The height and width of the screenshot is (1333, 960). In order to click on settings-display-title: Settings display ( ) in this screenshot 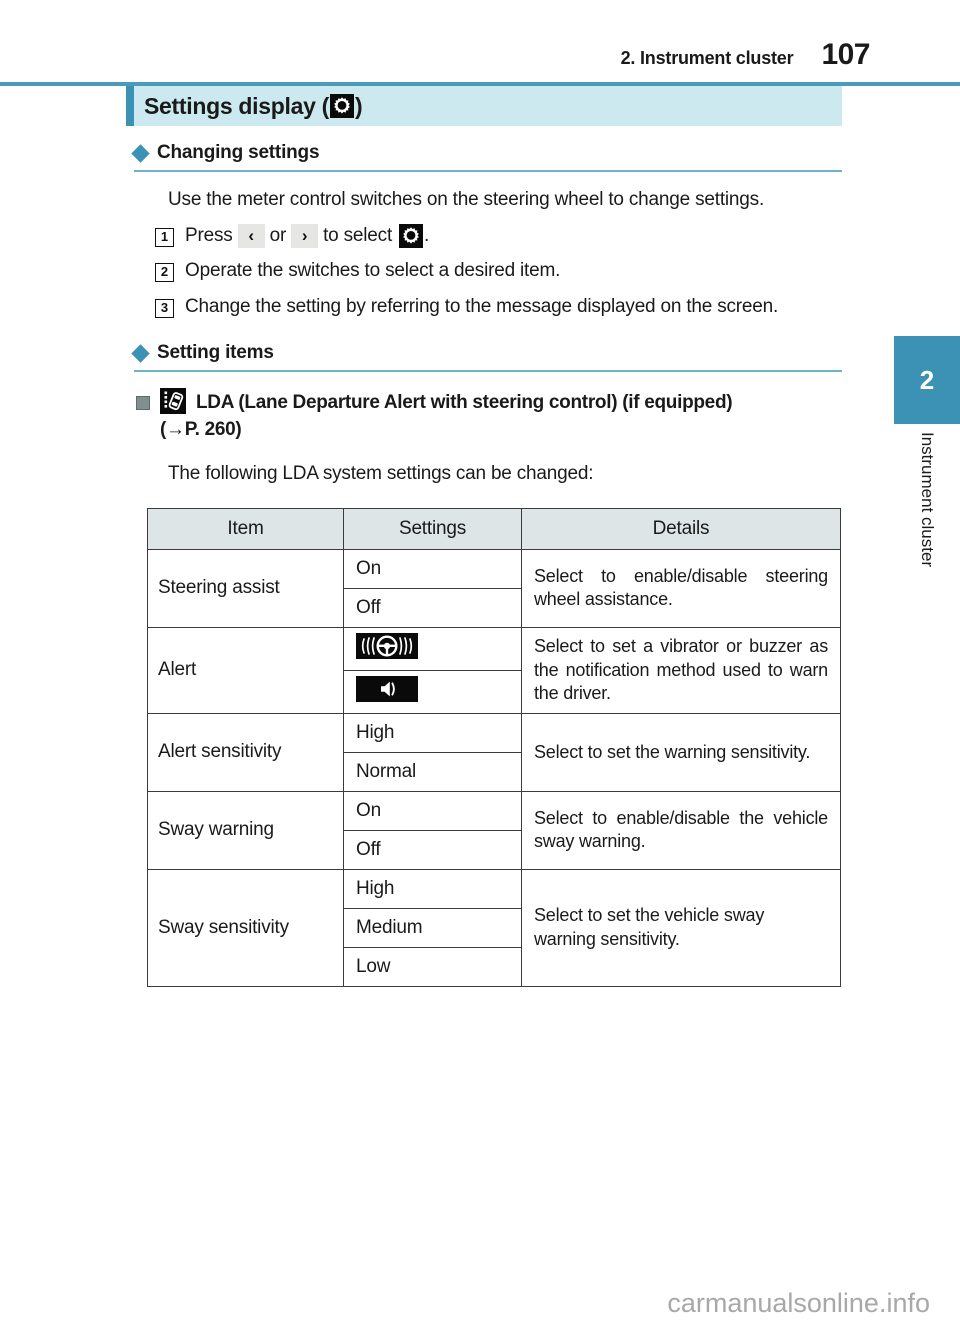, I will do `click(244, 106)`.